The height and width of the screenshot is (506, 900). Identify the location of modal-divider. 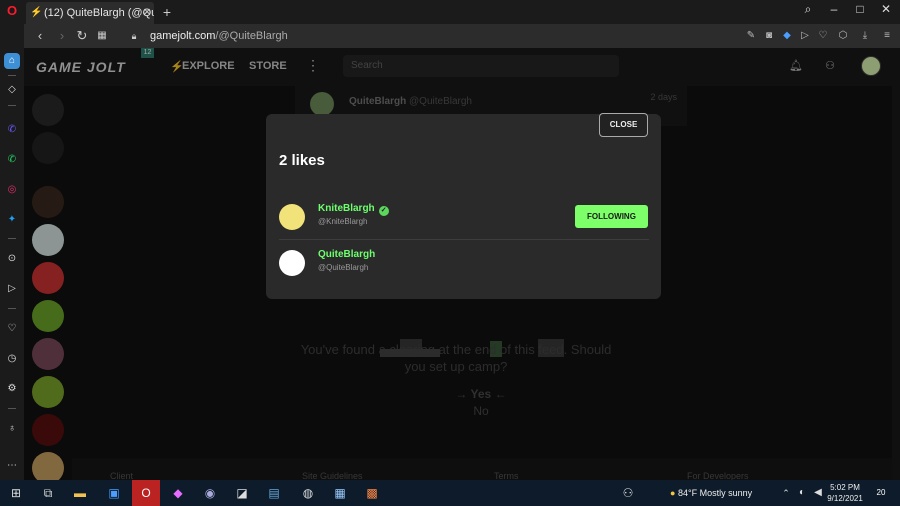
(464, 239).